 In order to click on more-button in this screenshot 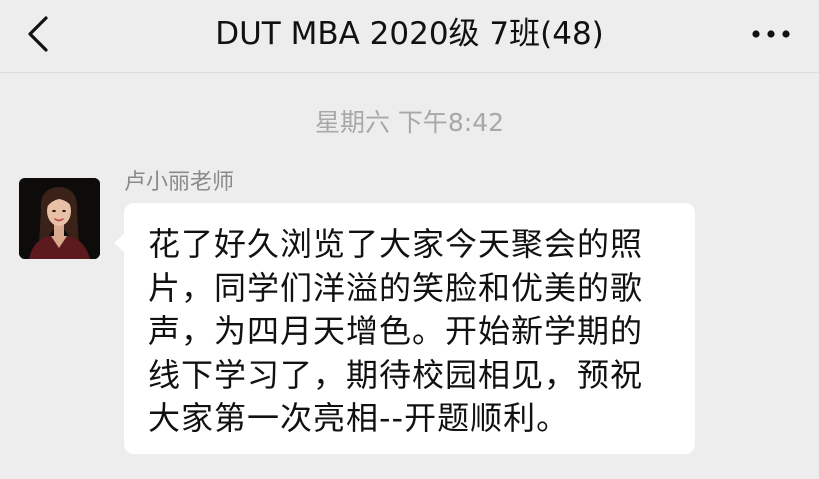, I will do `click(771, 34)`.